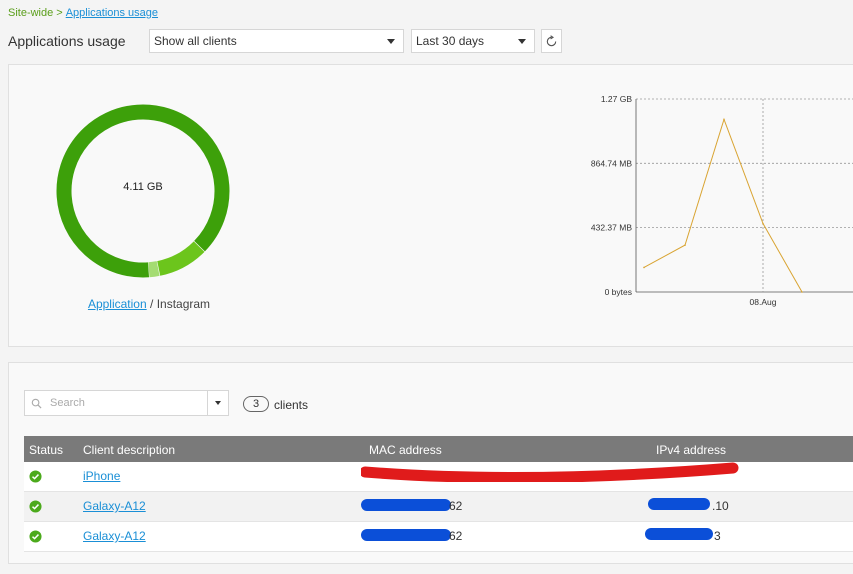 Image resolution: width=853 pixels, height=574 pixels. What do you see at coordinates (691, 450) in the screenshot?
I see `header-ipv4: IPv4 address` at bounding box center [691, 450].